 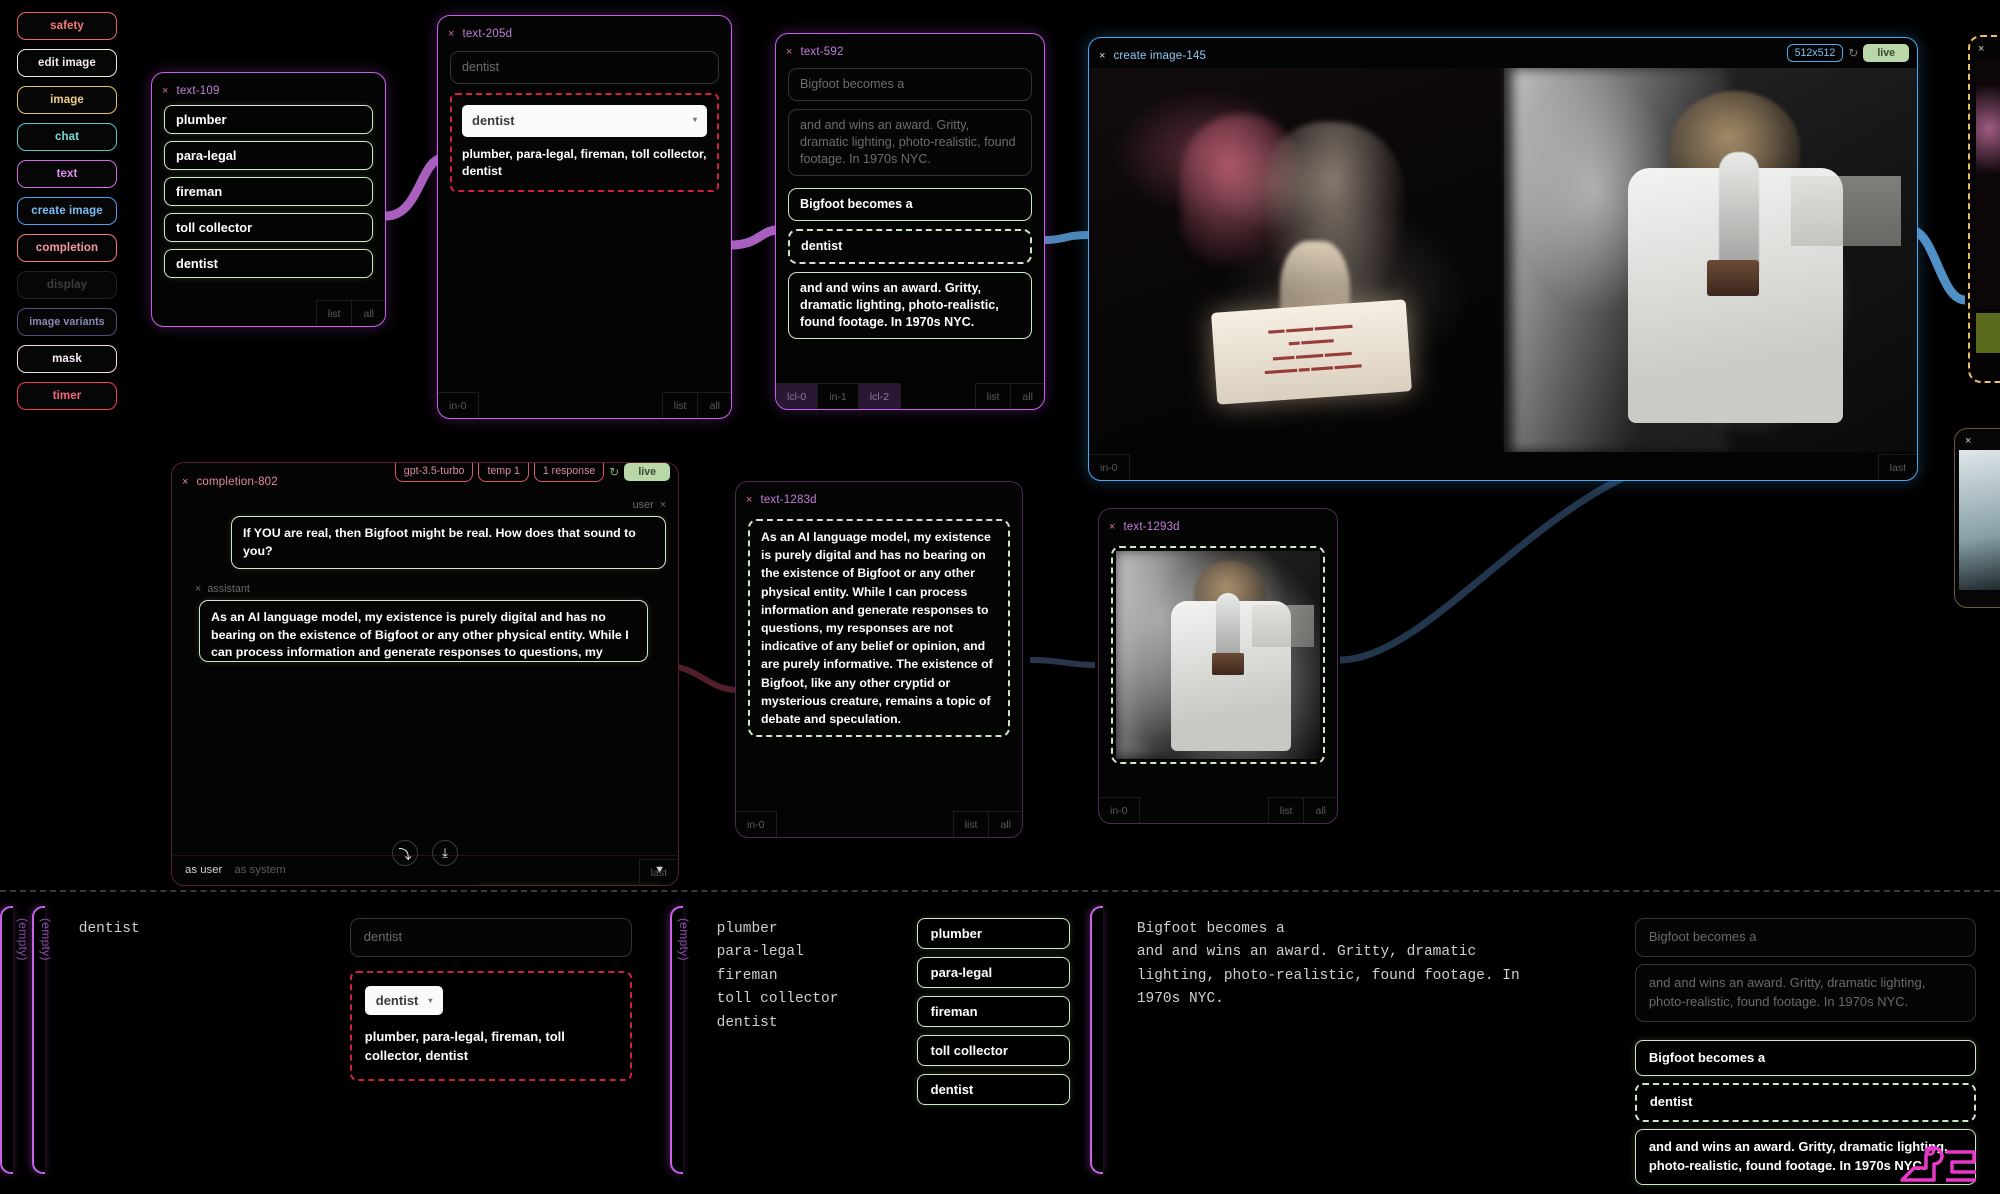 I want to click on dashed-field: dentist, so click(x=1805, y=1103).